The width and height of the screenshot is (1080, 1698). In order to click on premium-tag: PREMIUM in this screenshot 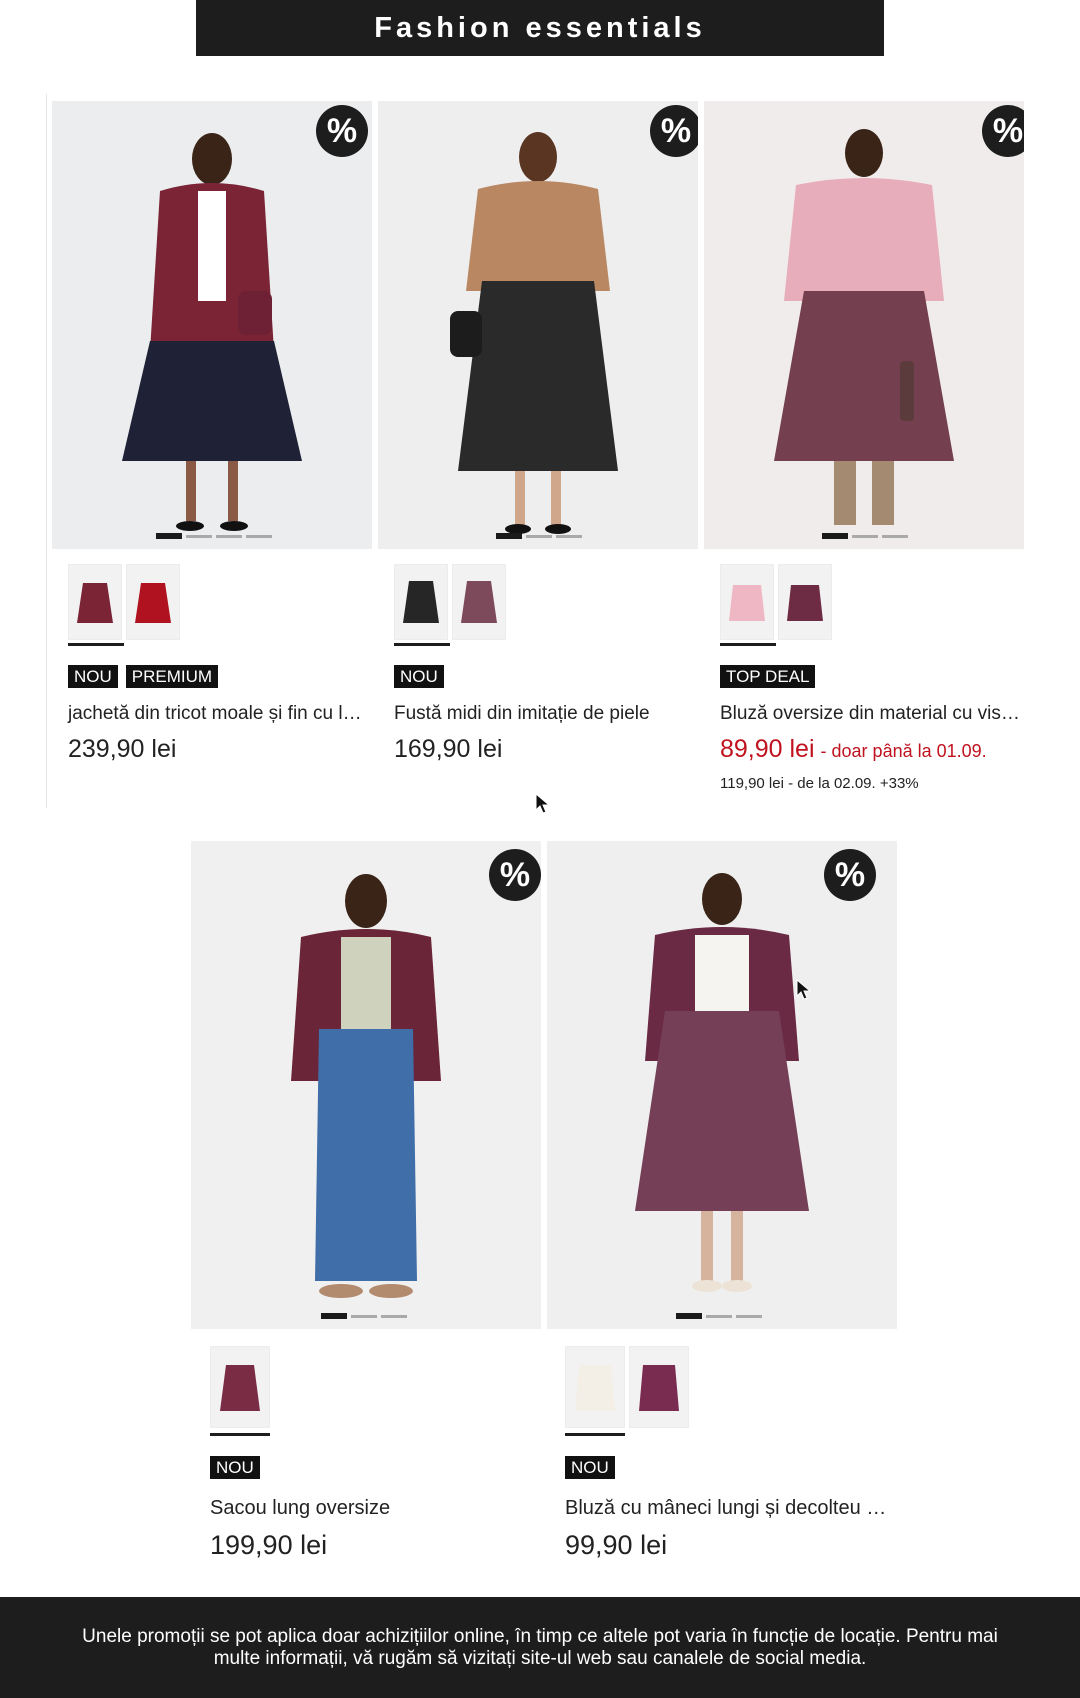, I will do `click(172, 676)`.